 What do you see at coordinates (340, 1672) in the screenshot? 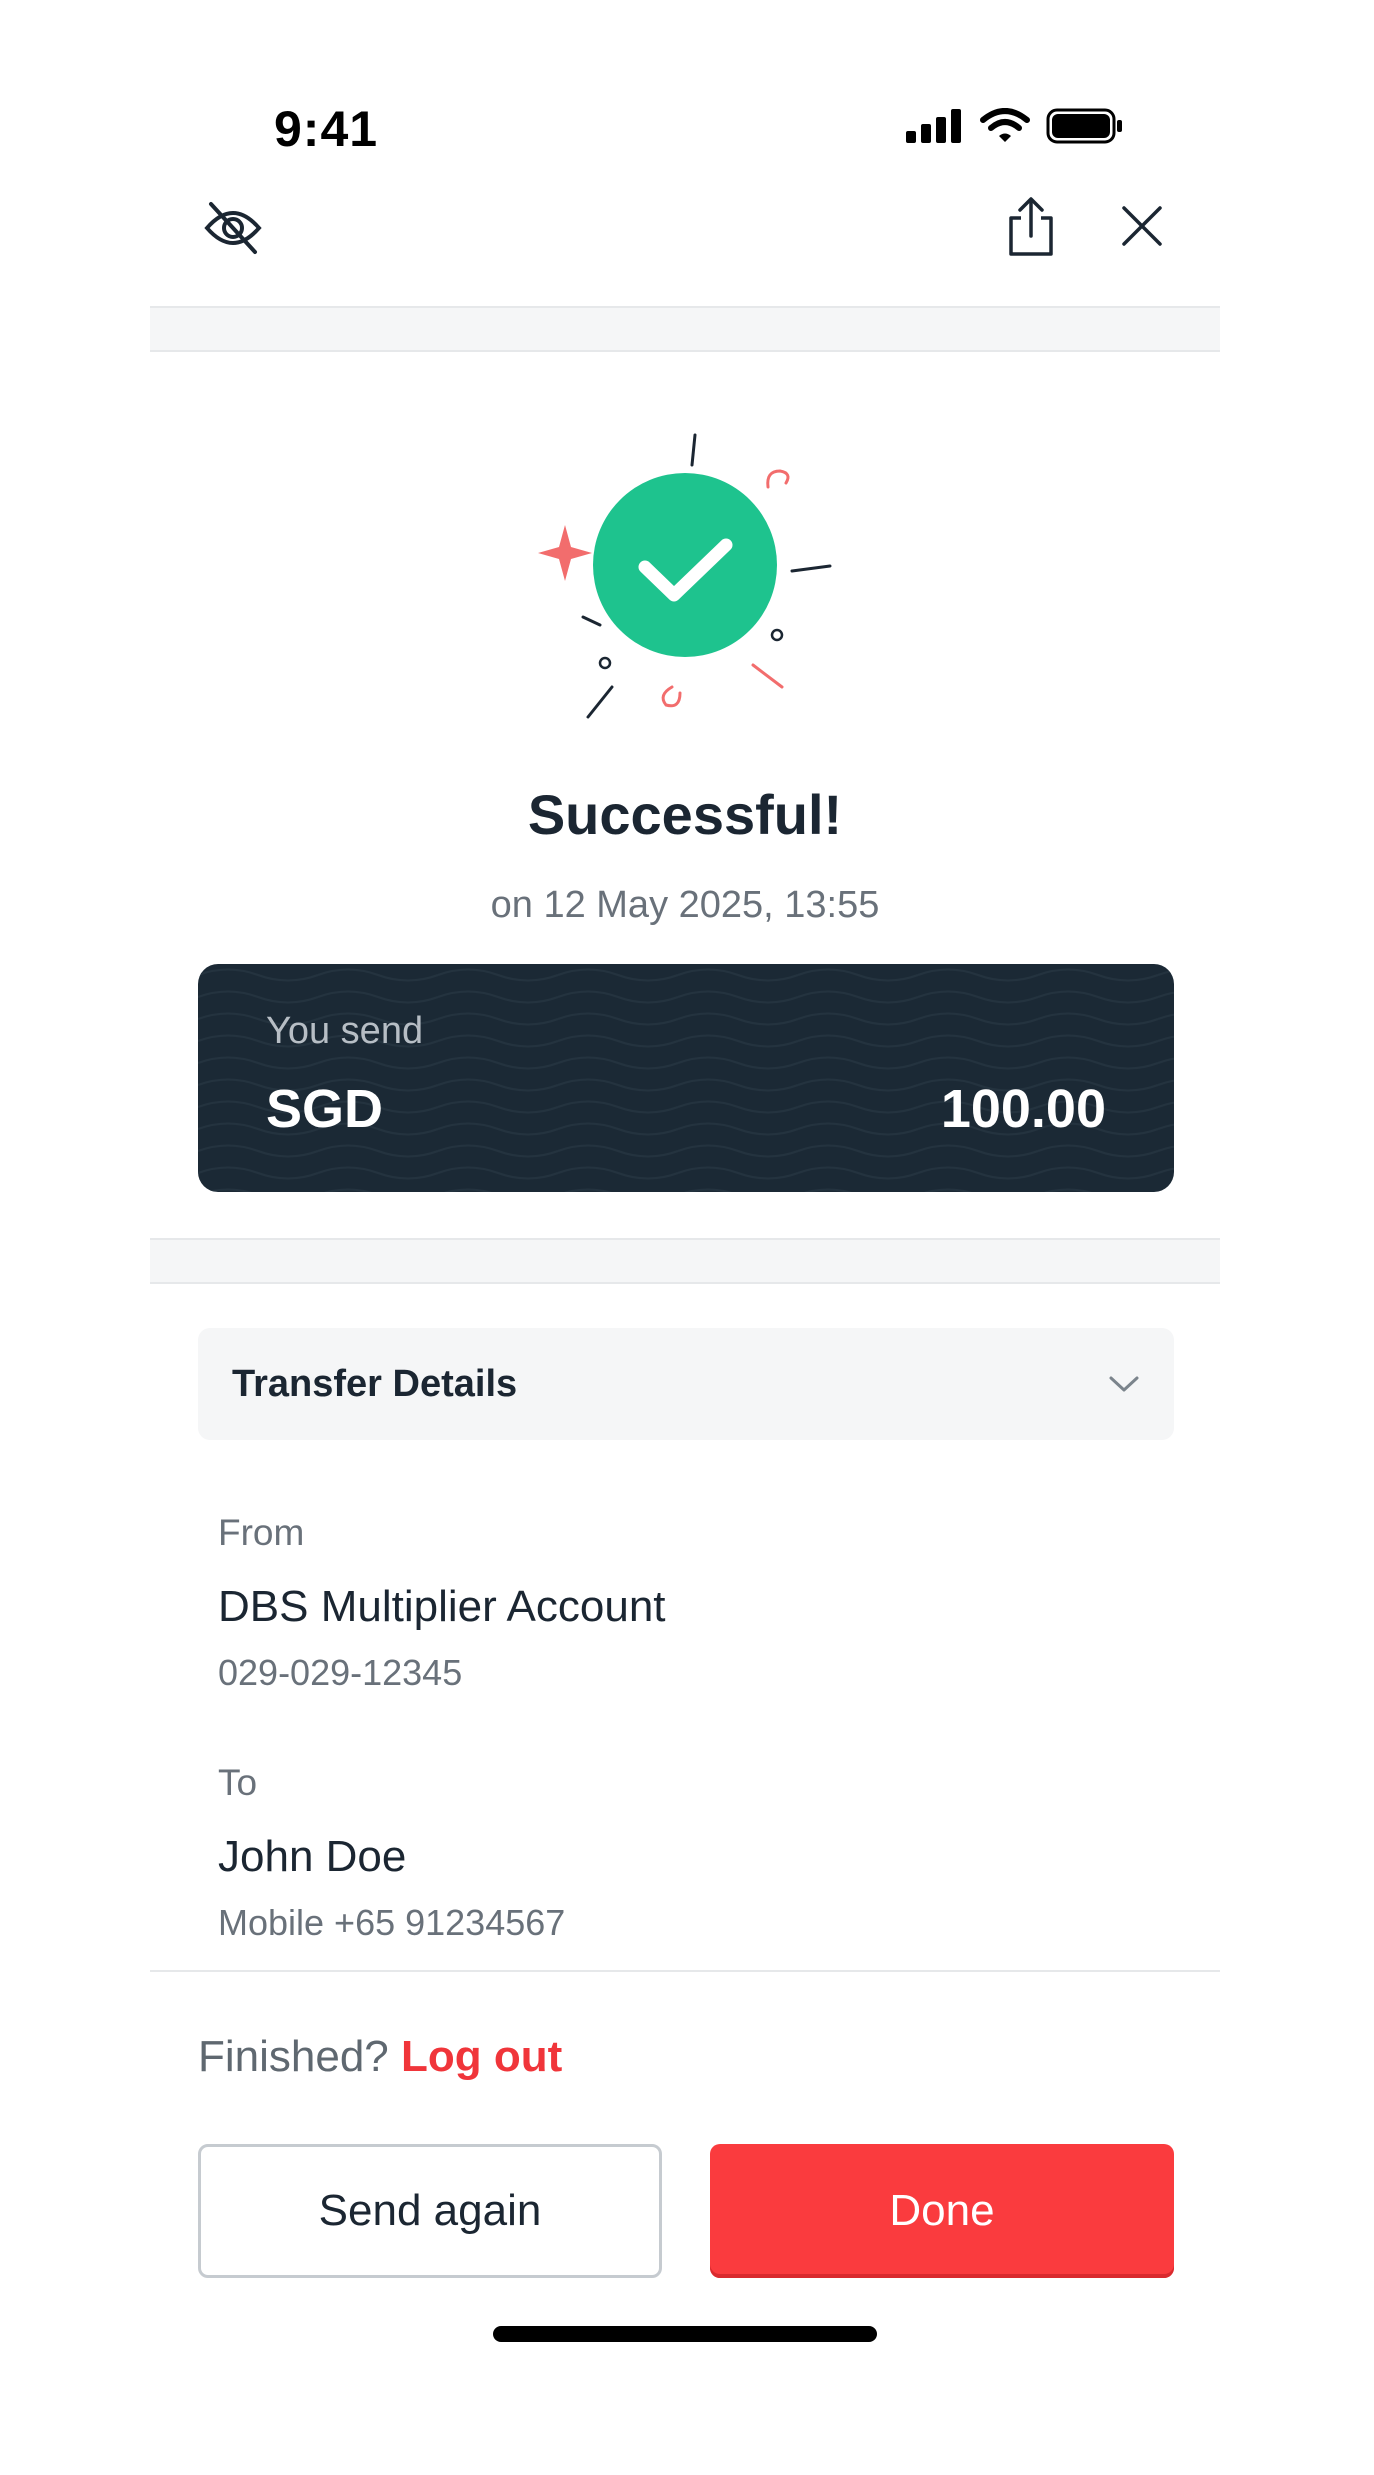
I see `from-account-number: 029-029-12345` at bounding box center [340, 1672].